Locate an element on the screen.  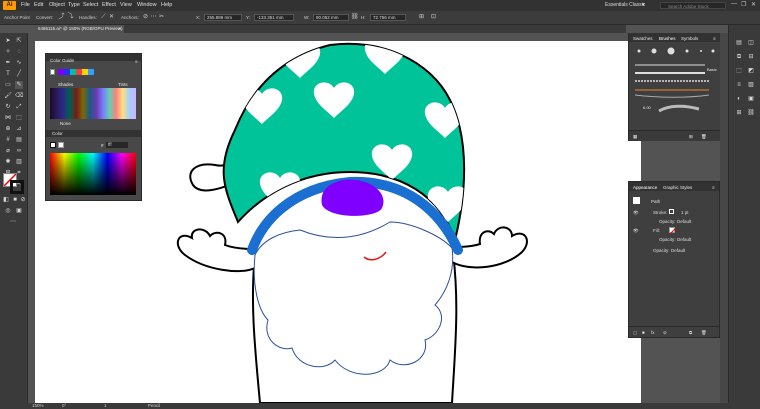
menu-object: Object is located at coordinates (57, 5).